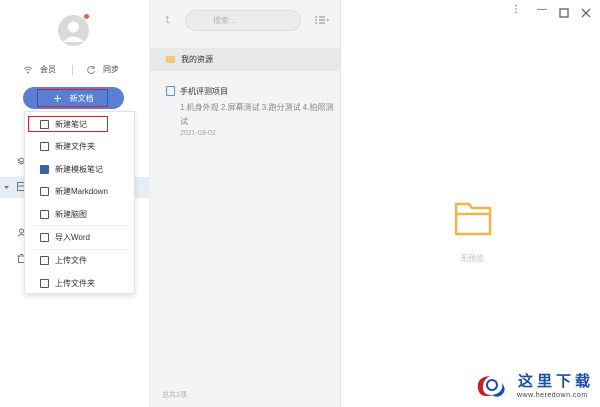 Image resolution: width=600 pixels, height=407 pixels. I want to click on menu-item-new-markdown: 新建Markdown, so click(79, 191).